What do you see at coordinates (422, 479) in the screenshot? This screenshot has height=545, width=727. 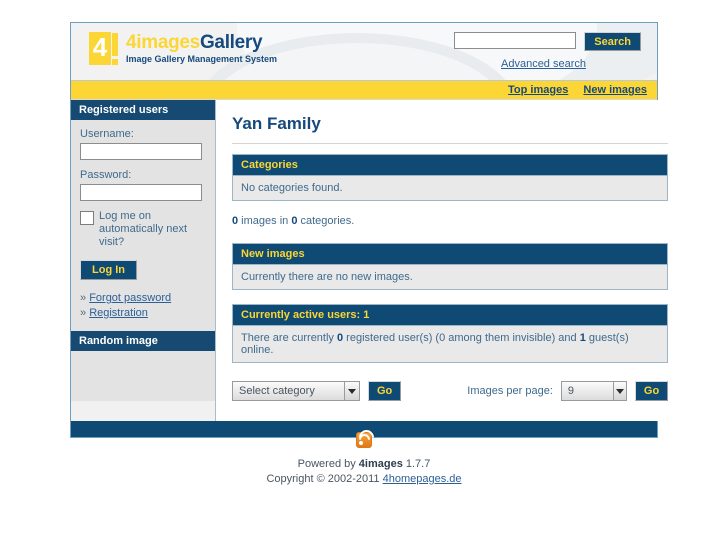 I see `copyright-link: 4homepages.de` at bounding box center [422, 479].